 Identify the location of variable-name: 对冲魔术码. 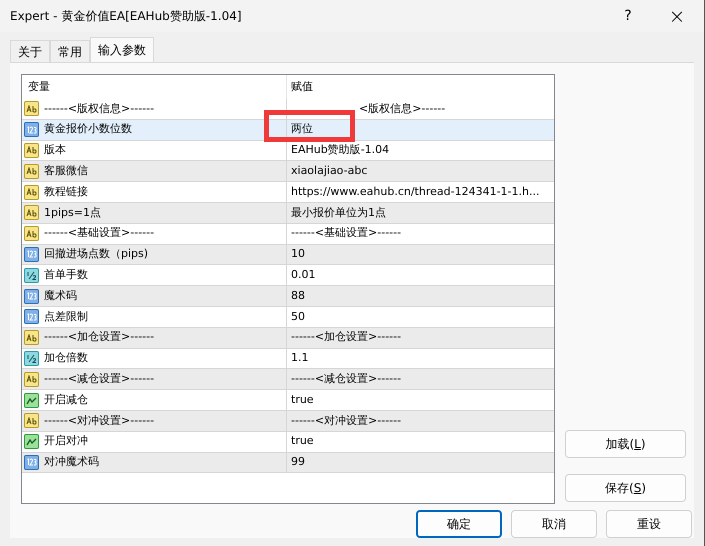
(71, 462).